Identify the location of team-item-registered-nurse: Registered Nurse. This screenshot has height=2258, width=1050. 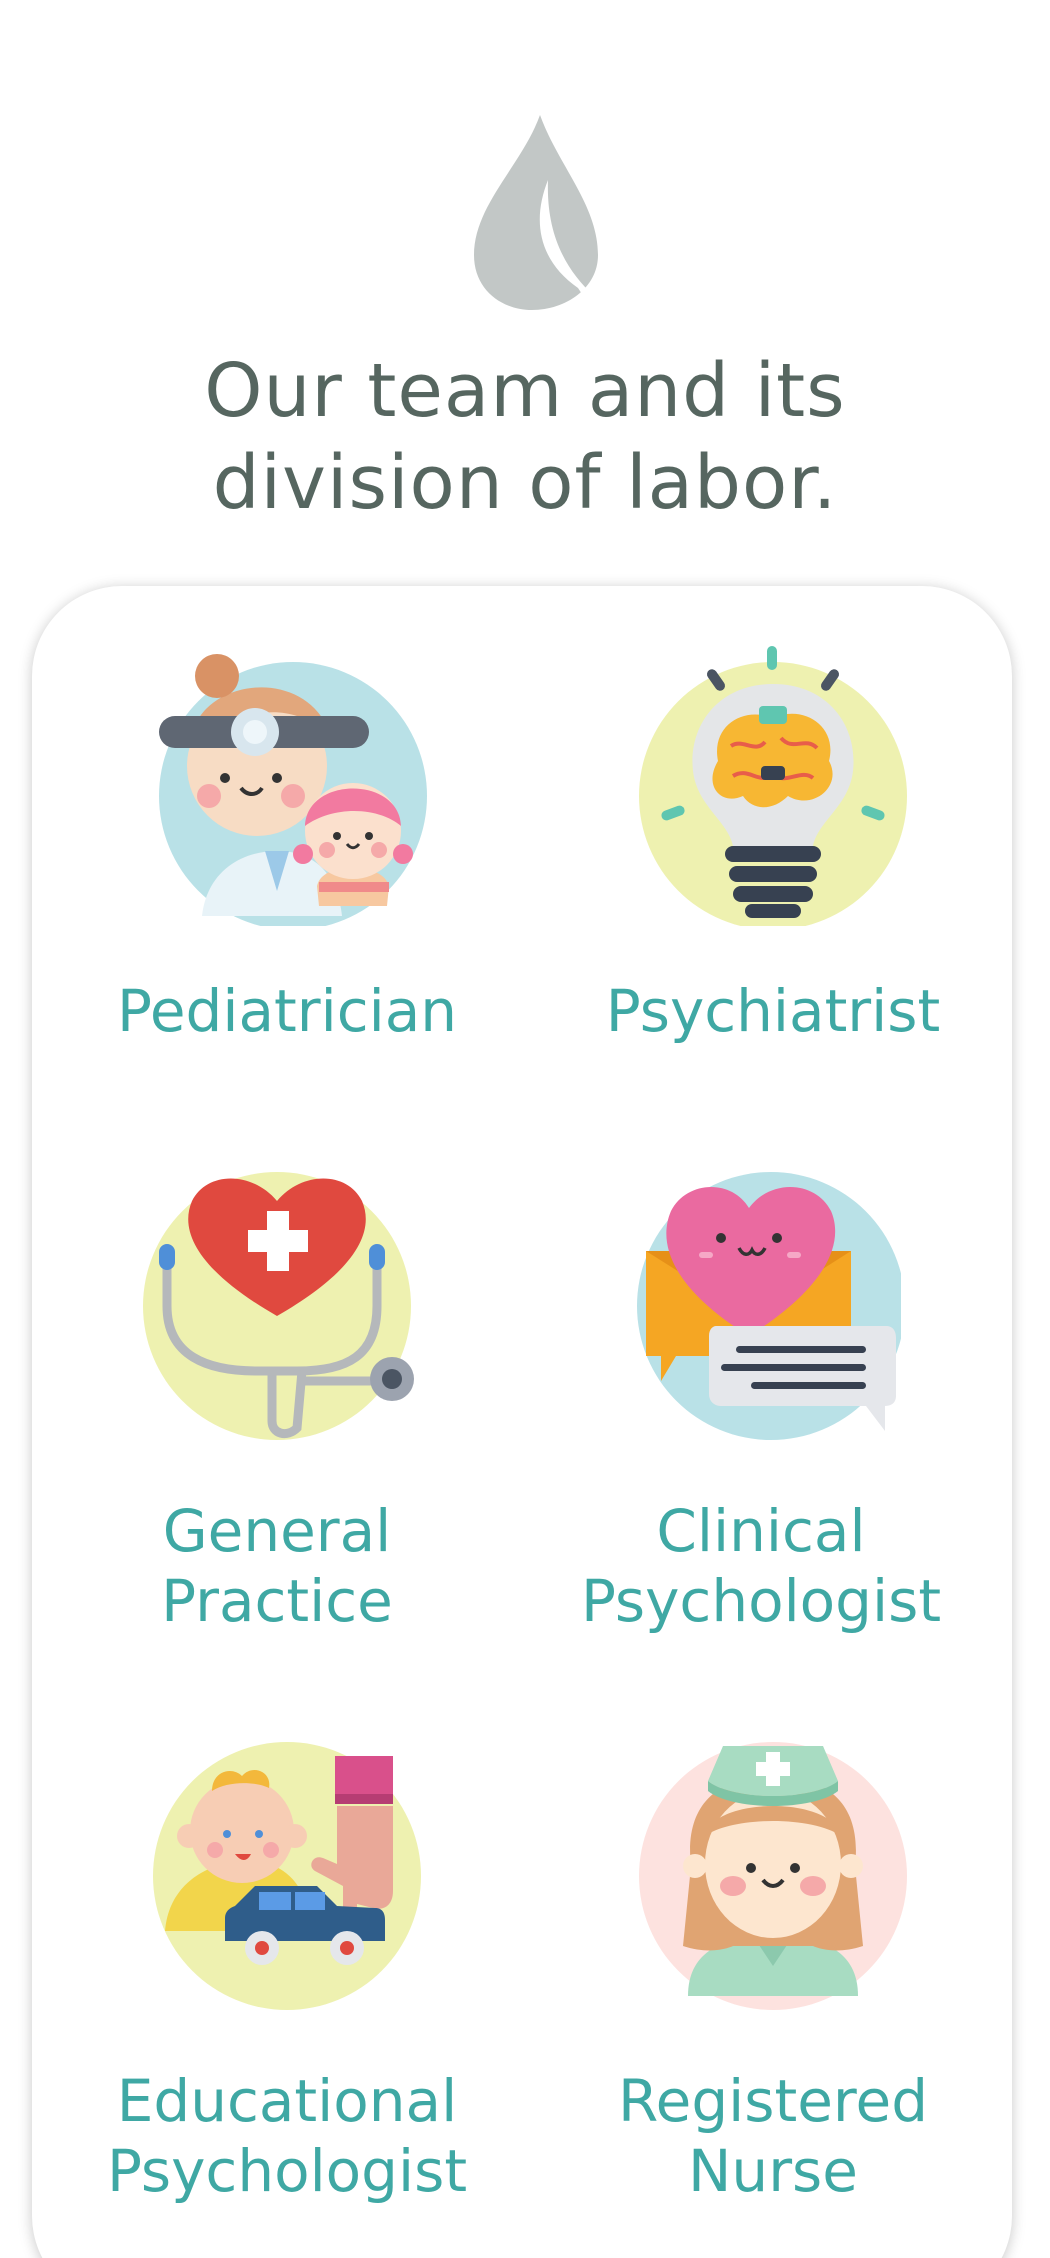
(773, 1971).